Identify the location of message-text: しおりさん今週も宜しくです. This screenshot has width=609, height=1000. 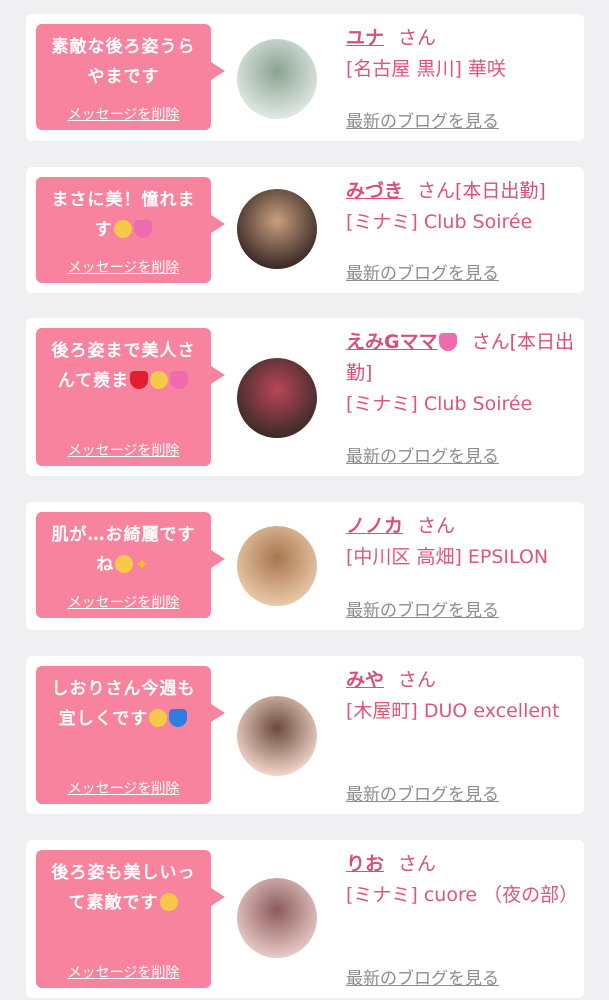
(123, 704).